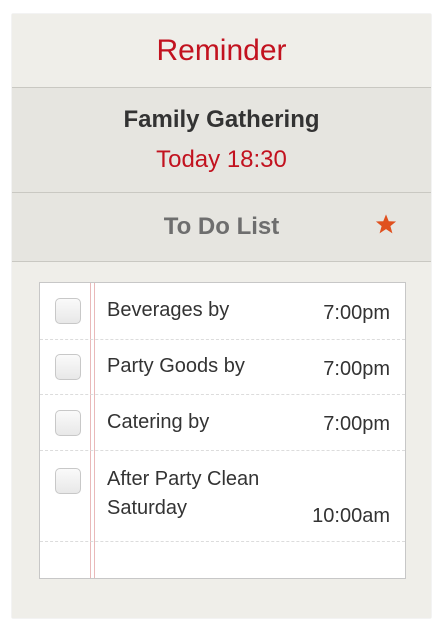 Image resolution: width=443 pixels, height=634 pixels. Describe the element at coordinates (386, 224) in the screenshot. I see `star-icon` at that location.